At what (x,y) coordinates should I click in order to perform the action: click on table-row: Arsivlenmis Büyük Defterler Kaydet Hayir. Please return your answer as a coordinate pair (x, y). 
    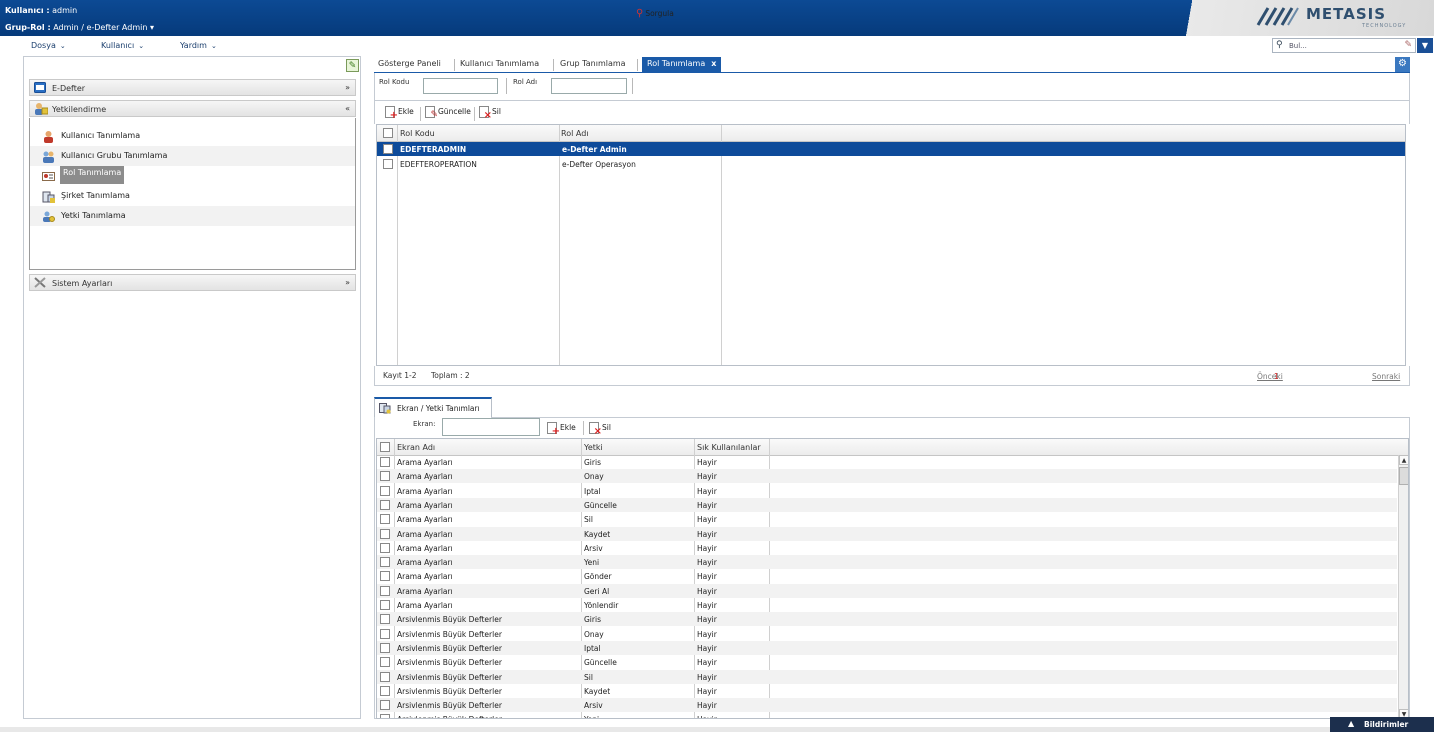
    Looking at the image, I should click on (887, 691).